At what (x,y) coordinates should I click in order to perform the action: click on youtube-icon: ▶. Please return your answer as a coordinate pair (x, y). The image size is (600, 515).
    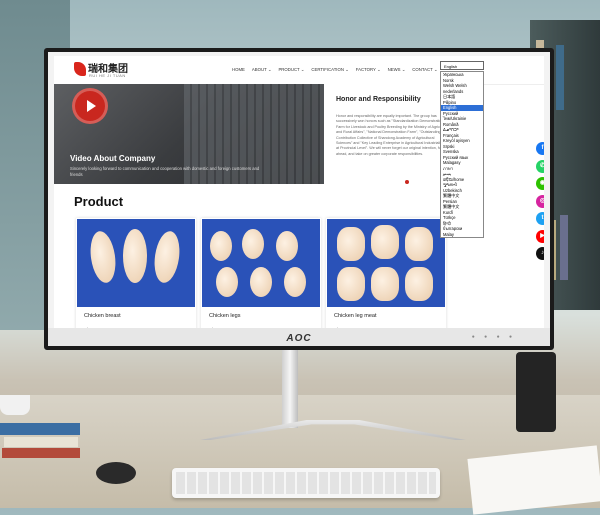
    Looking at the image, I should click on (540, 236).